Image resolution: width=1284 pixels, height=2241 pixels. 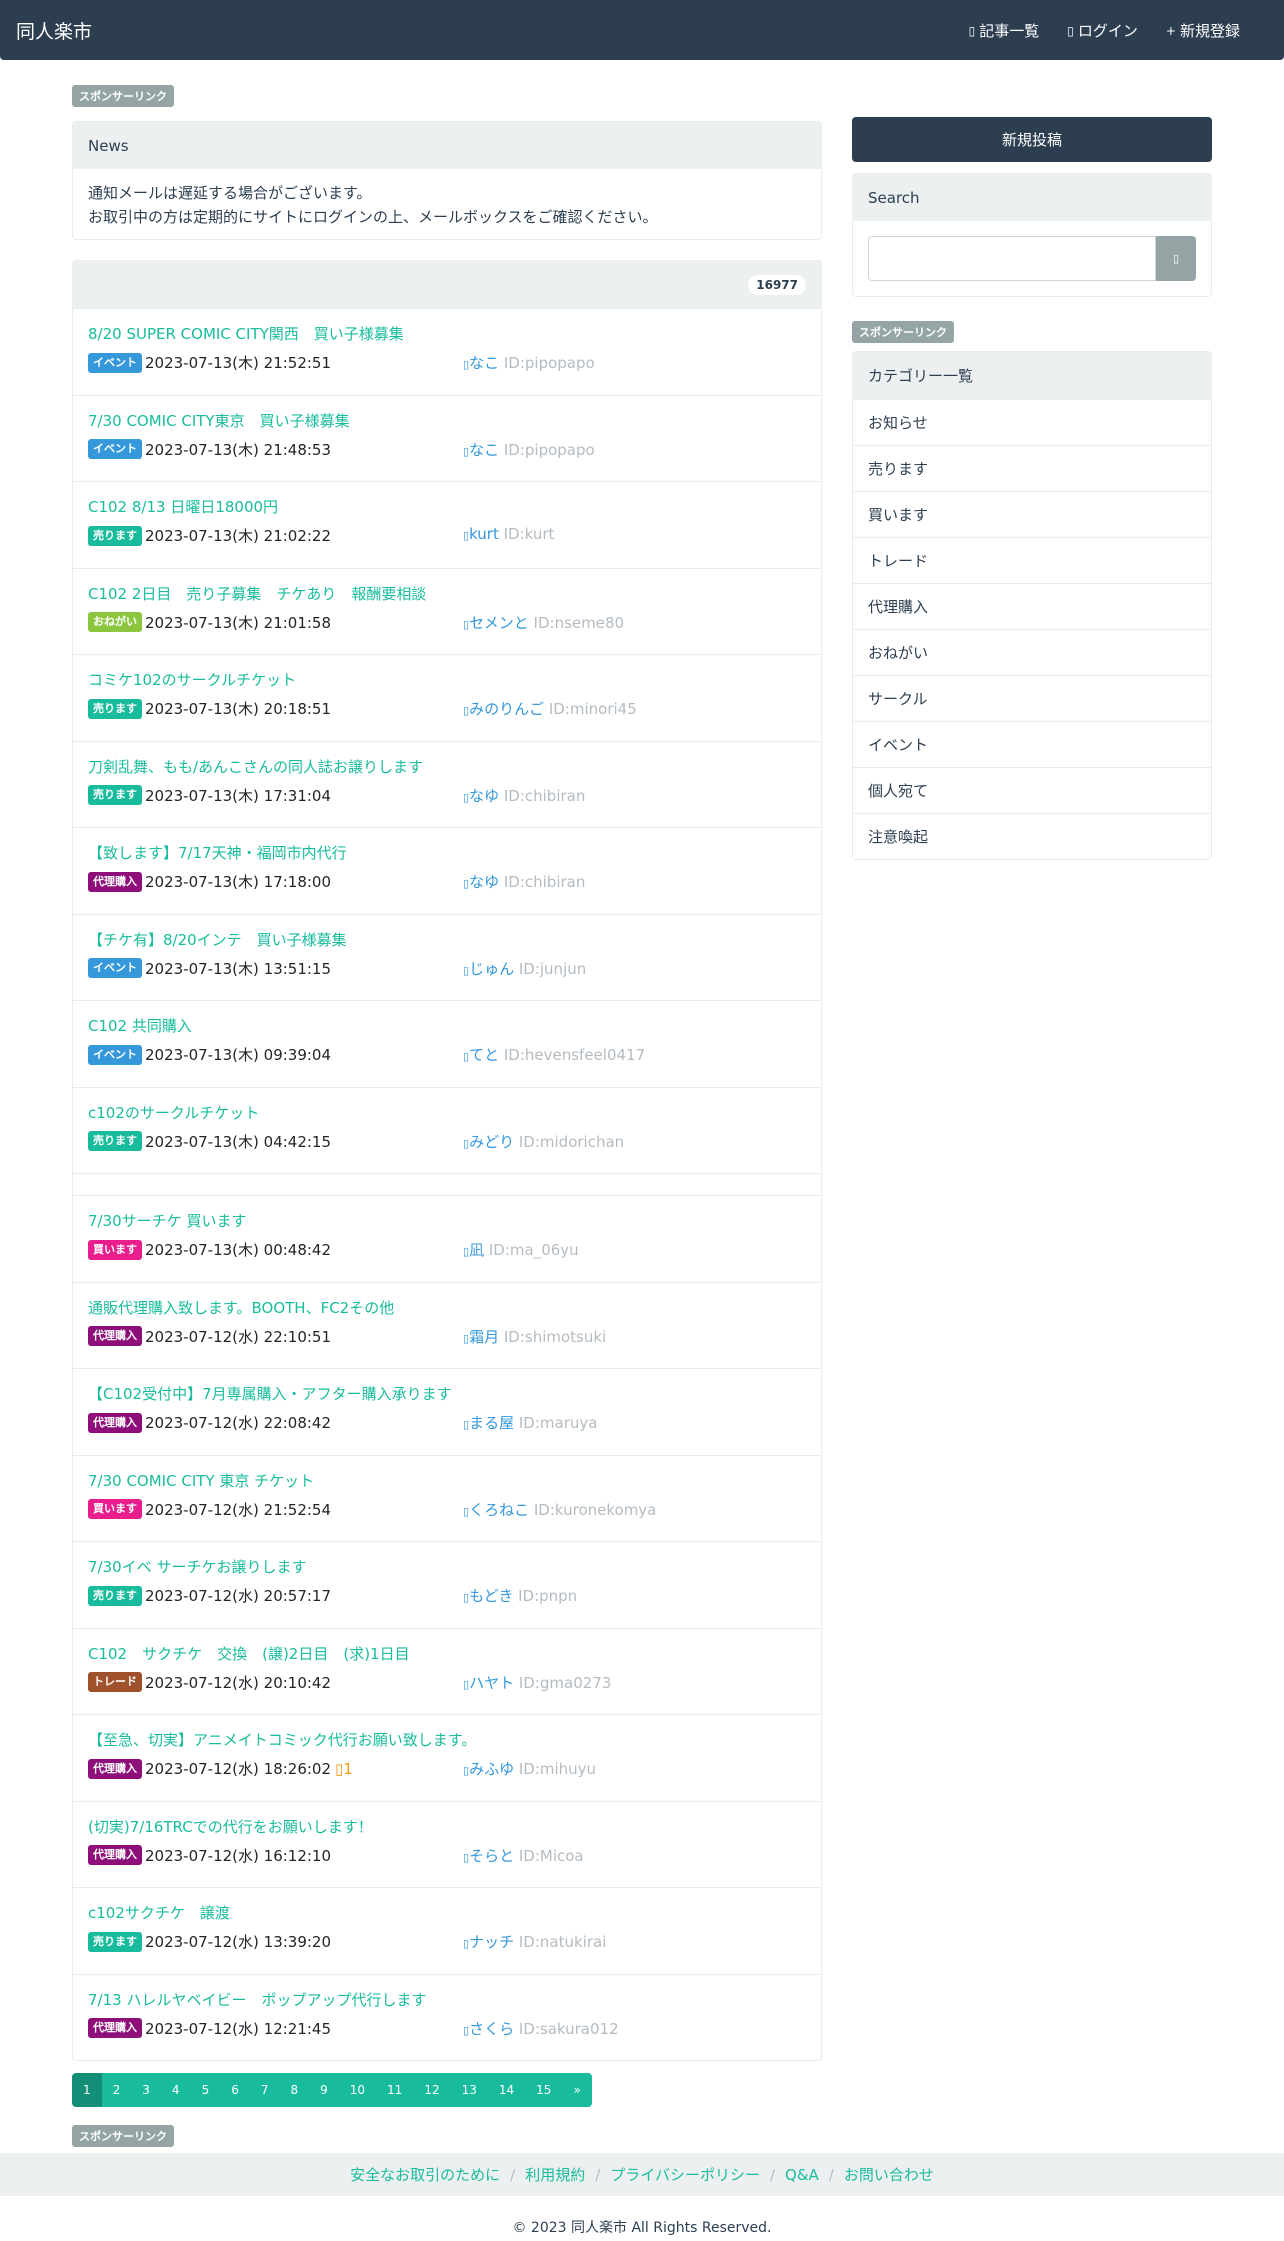 What do you see at coordinates (1032, 744) in the screenshot?
I see `category-item: イベント` at bounding box center [1032, 744].